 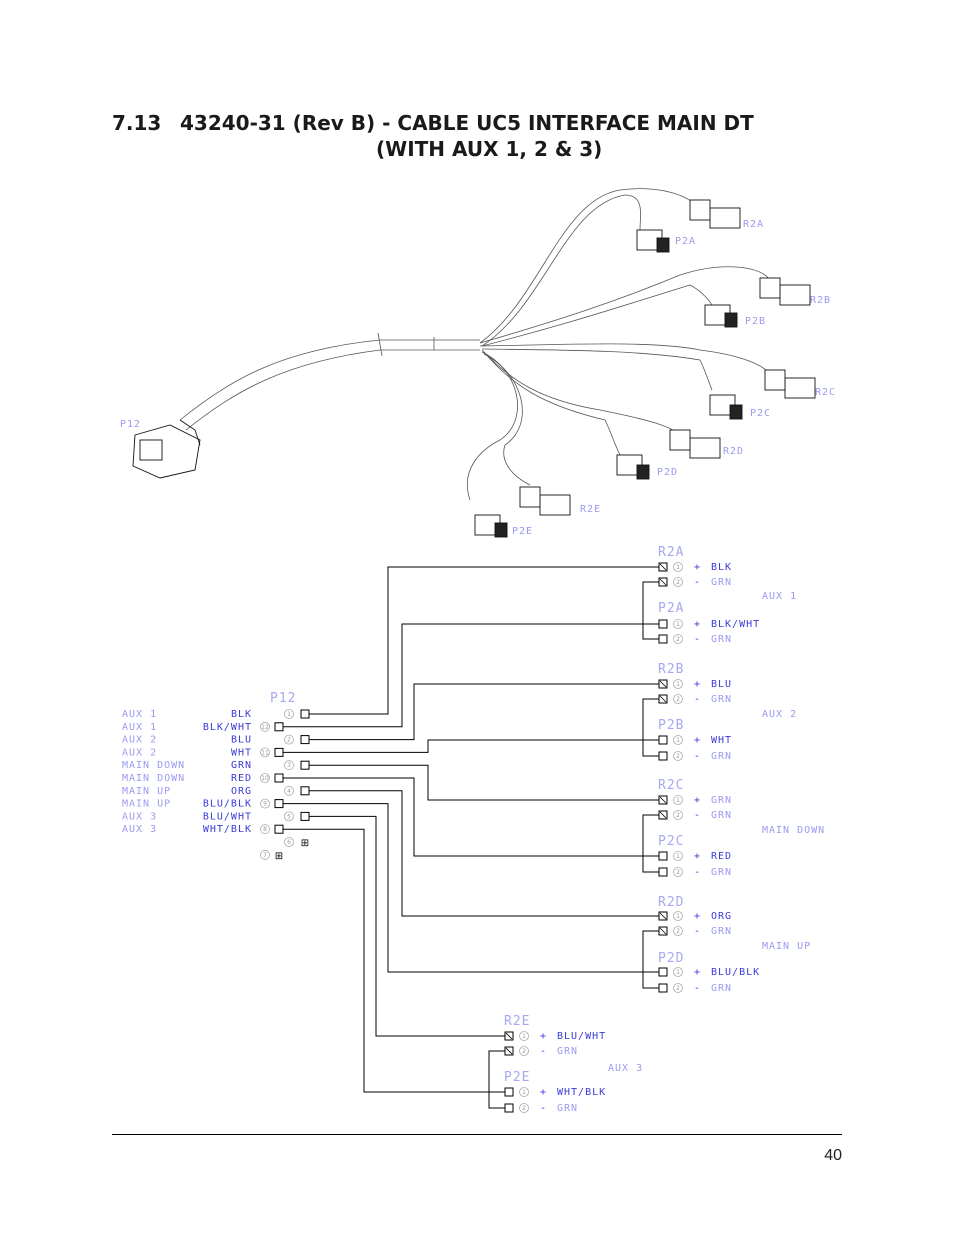 What do you see at coordinates (265, 752) in the screenshot?
I see `p12-pin-number-num: 11` at bounding box center [265, 752].